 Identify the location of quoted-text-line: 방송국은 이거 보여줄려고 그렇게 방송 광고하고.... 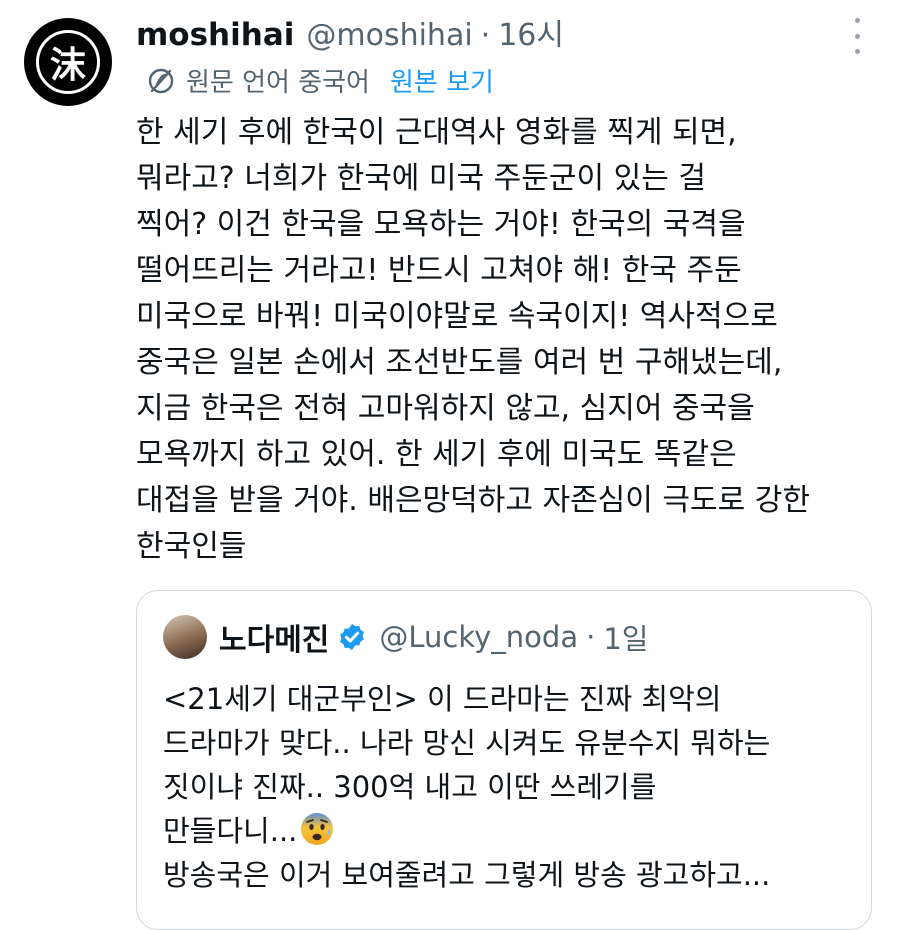
(467, 875).